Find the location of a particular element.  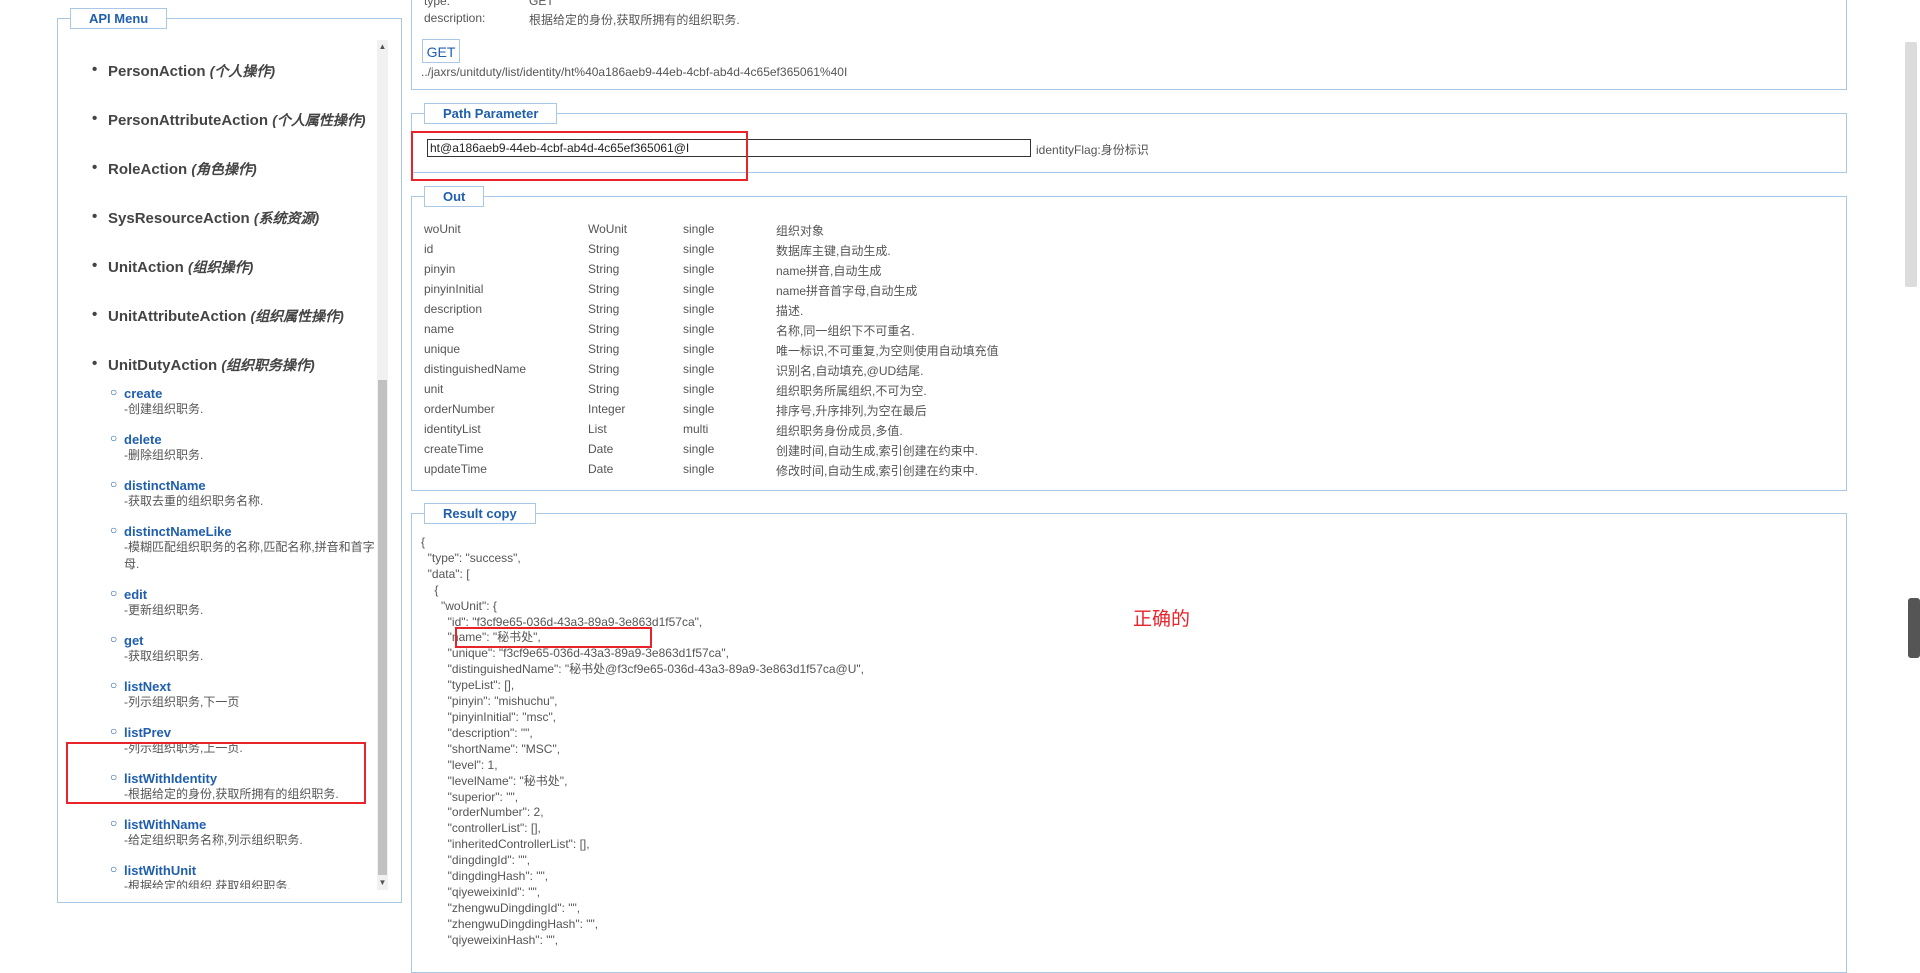

menu-action-personattributeaction: • PersonAttributeAction (个人属性操作) is located at coordinates (229, 120).